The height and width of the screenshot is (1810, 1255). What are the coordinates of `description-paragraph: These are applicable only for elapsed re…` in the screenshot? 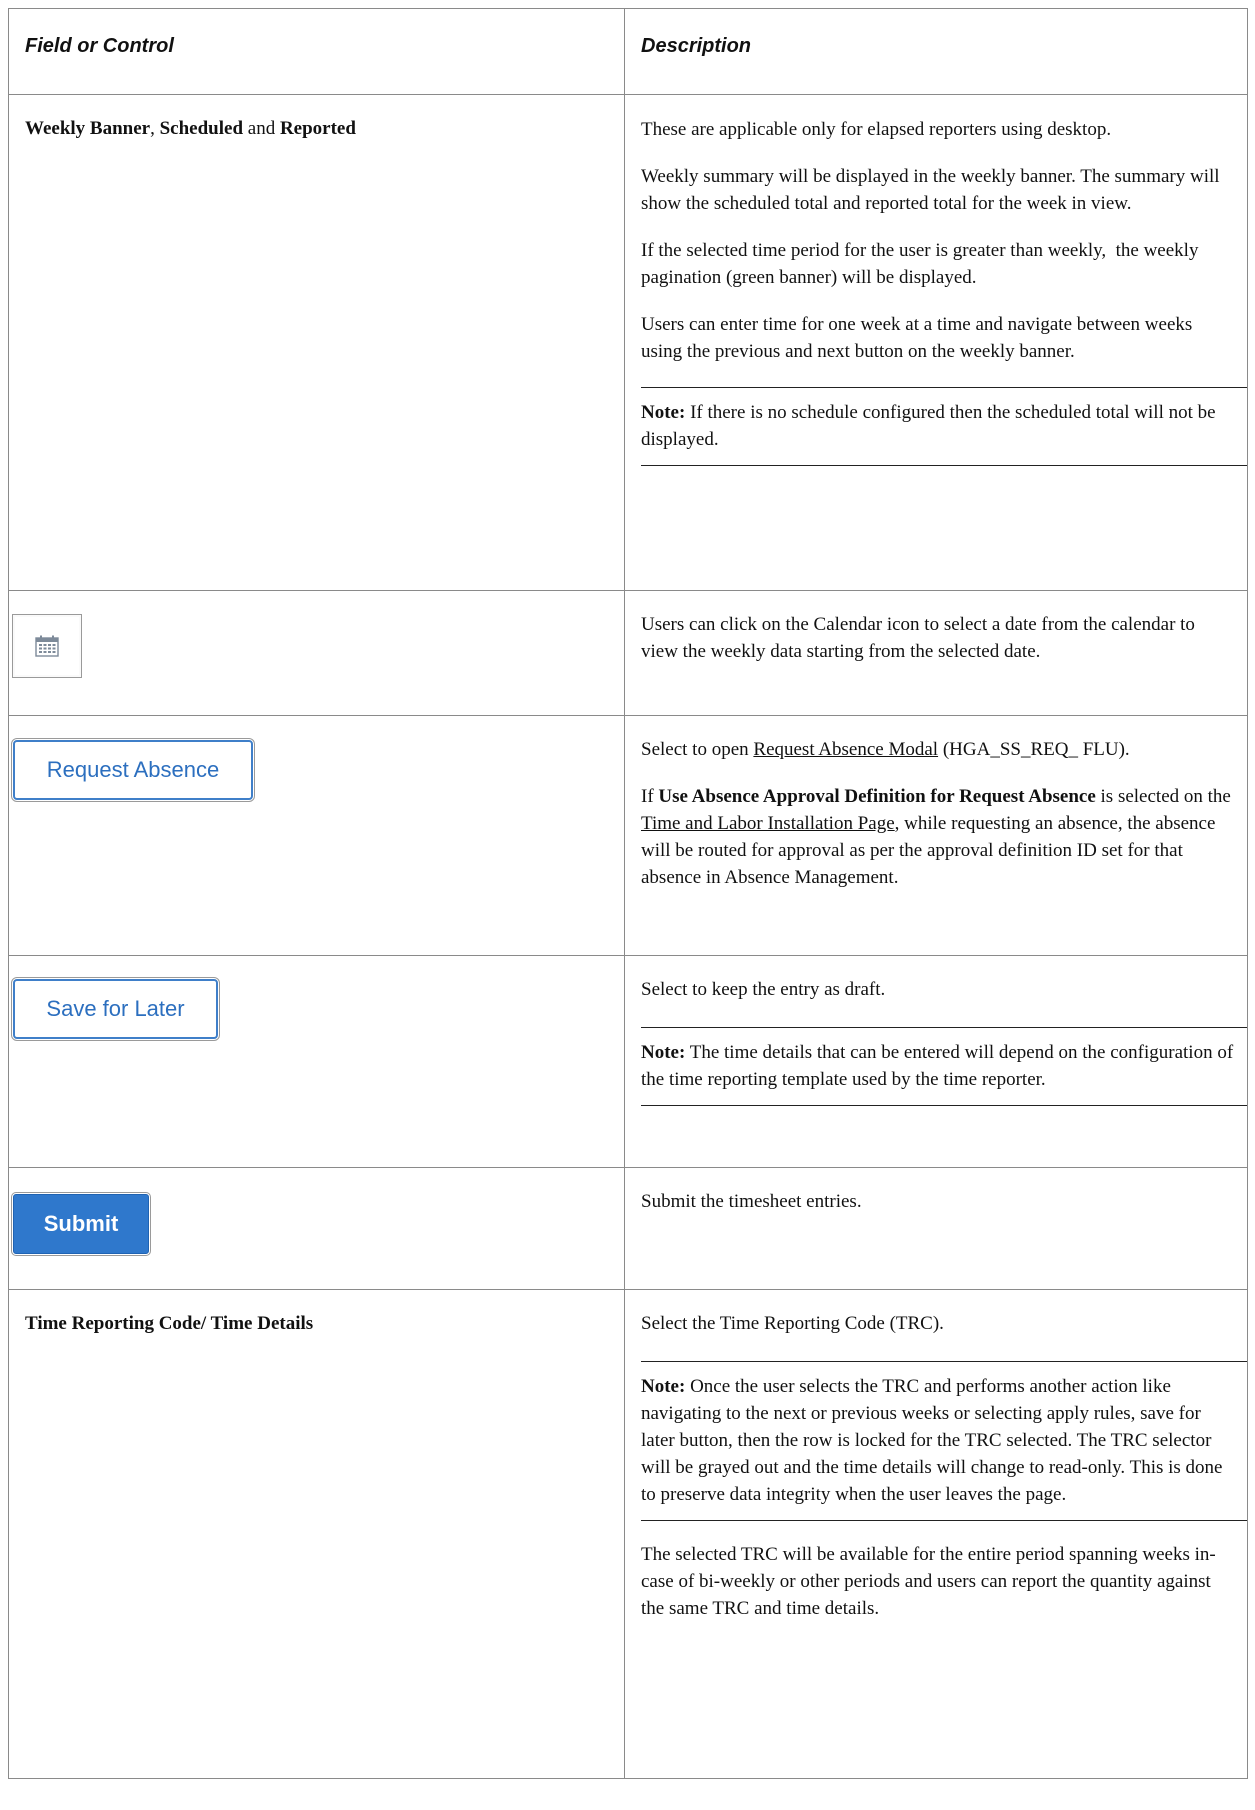 It's located at (876, 129).